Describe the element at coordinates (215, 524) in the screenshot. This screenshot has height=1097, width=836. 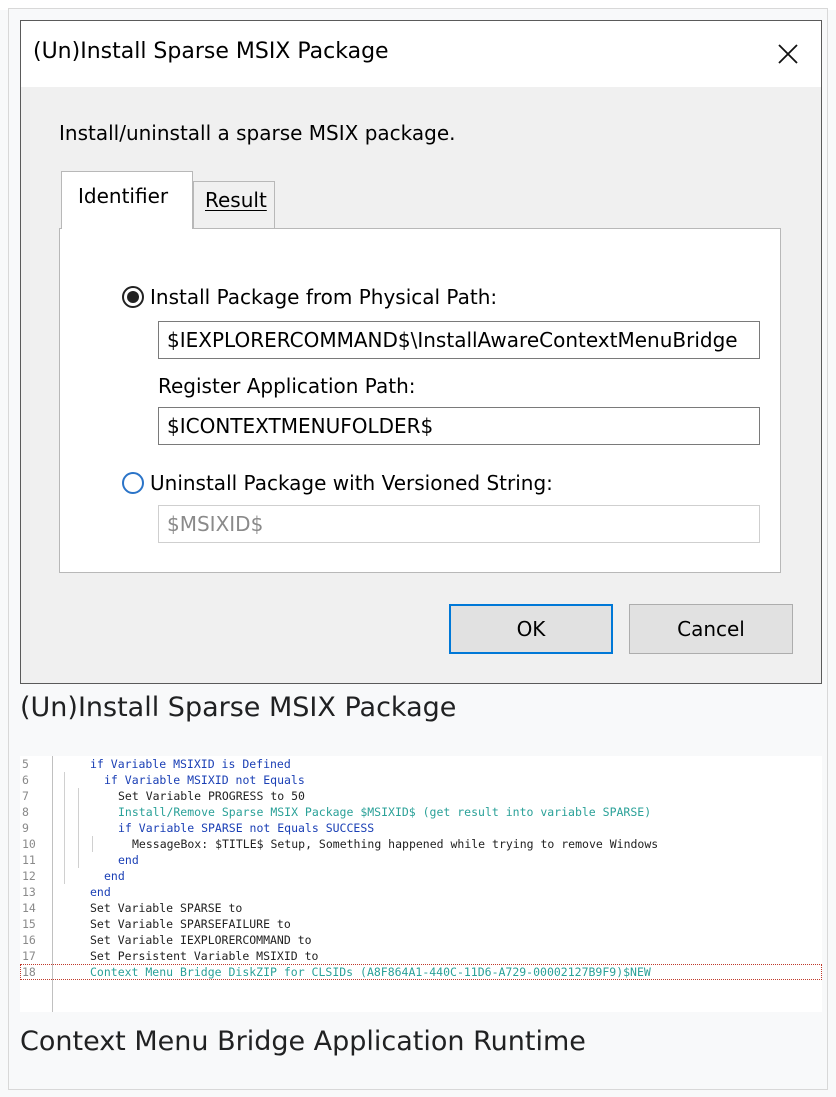
I see `versioned-string-value: $MSIXID$` at that location.